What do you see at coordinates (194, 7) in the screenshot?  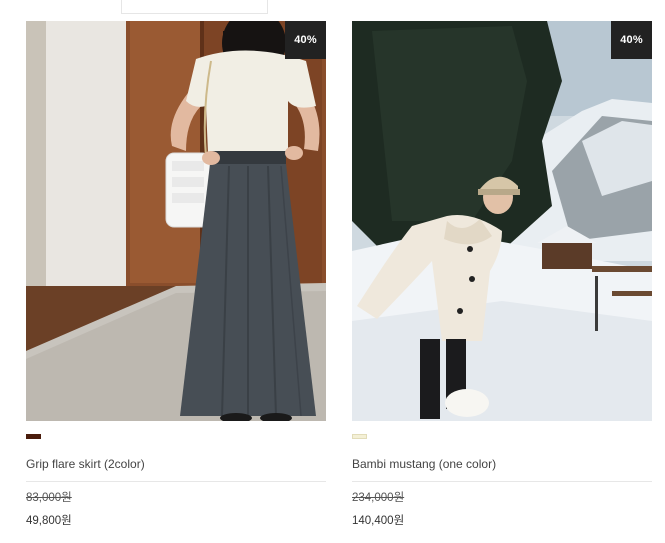 I see `top-partial-box` at bounding box center [194, 7].